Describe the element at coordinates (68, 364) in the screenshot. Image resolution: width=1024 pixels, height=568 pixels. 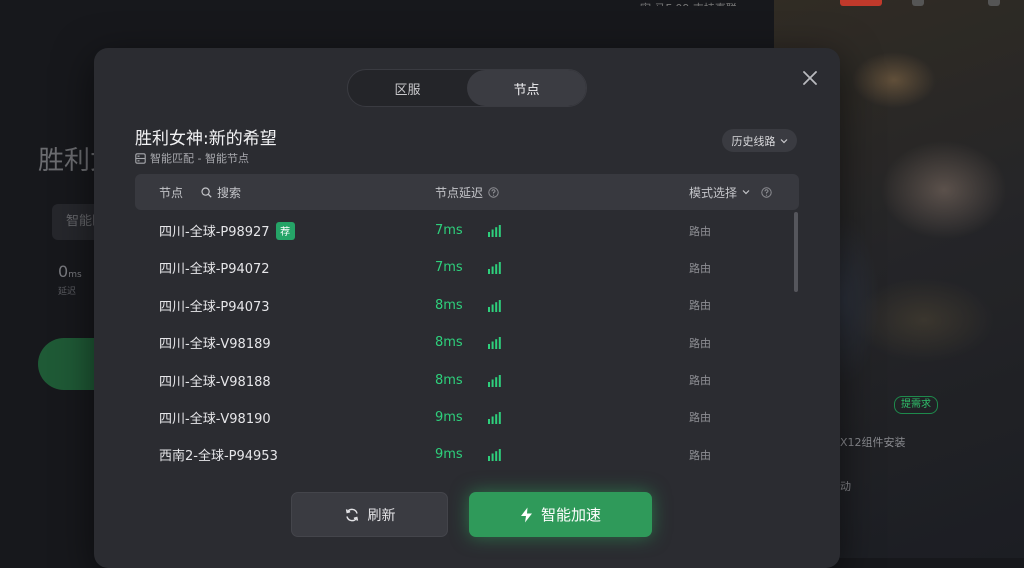
I see `background-start-button` at that location.